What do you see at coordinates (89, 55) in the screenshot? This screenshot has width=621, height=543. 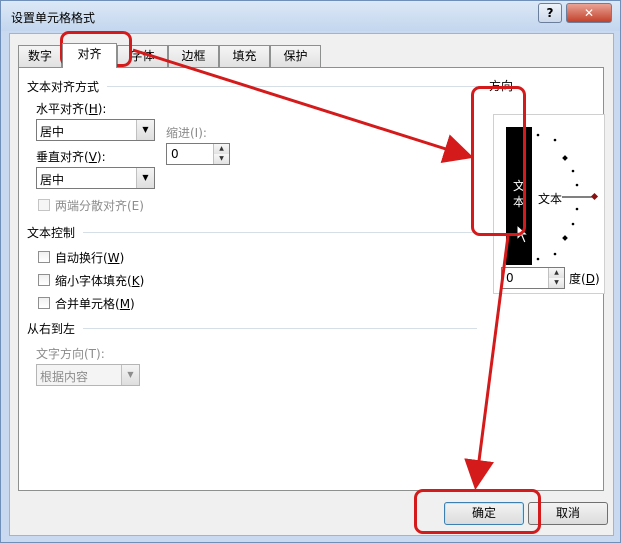 I see `tab-alignment: 对齐` at bounding box center [89, 55].